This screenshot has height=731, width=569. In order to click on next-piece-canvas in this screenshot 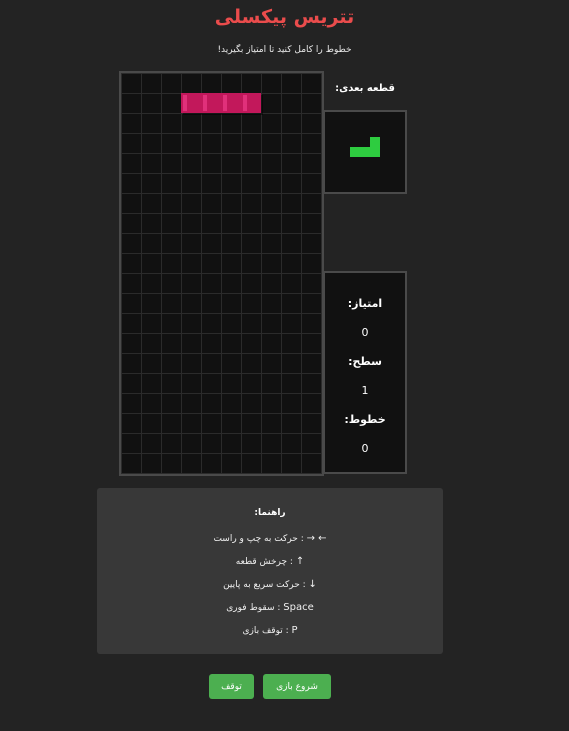, I will do `click(365, 147)`.